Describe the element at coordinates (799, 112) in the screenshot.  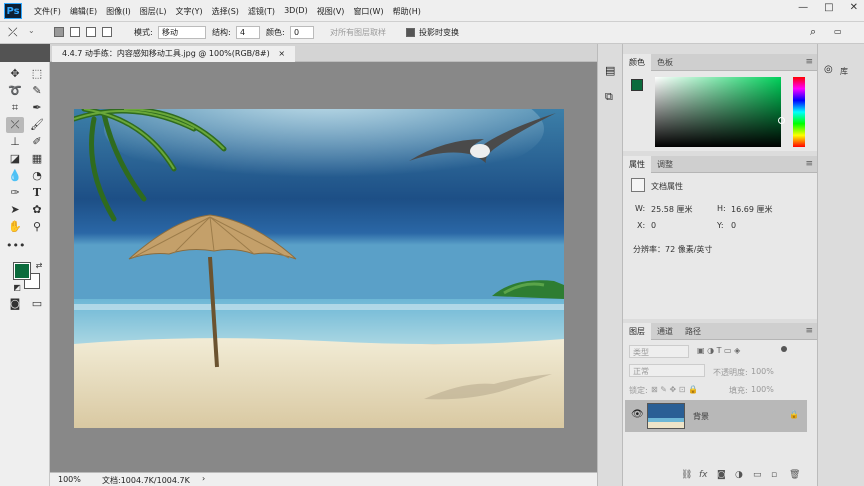
I see `hue-slider` at that location.